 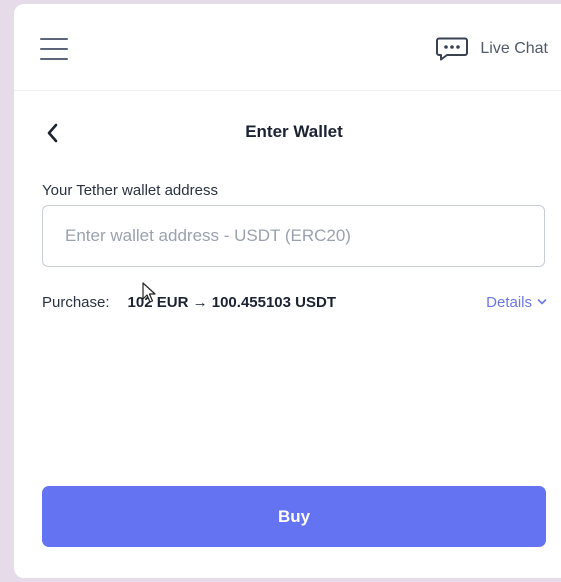 I want to click on page-header: Enter Wallet, so click(x=287, y=133).